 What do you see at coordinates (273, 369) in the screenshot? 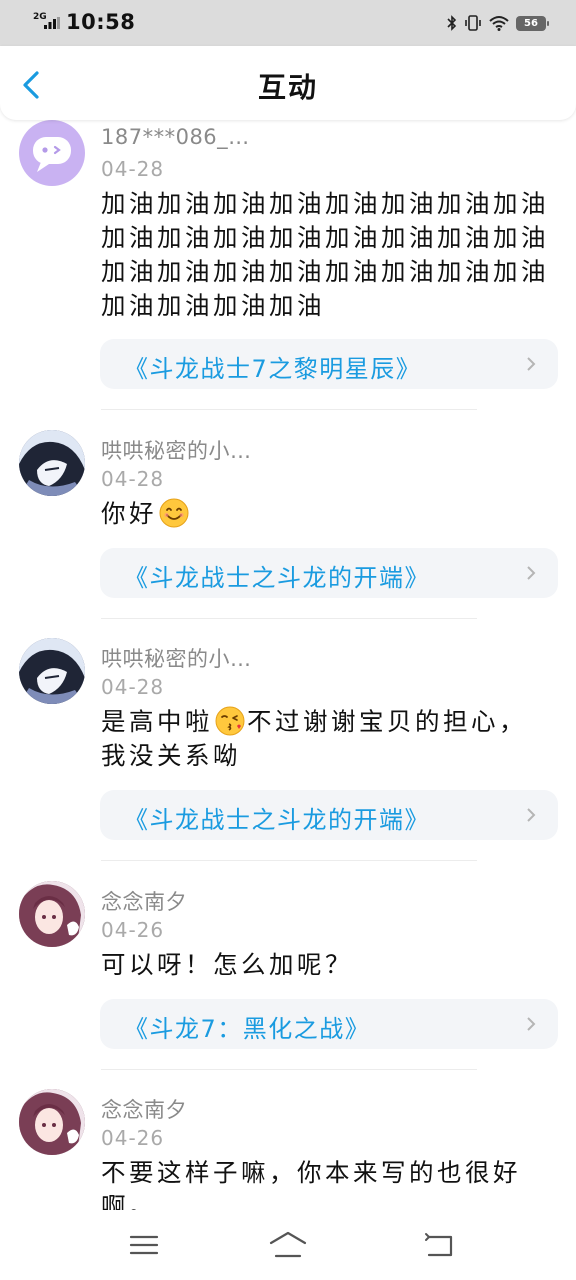
I see `book-title: 《斗龙战士7之黎明星辰》` at bounding box center [273, 369].